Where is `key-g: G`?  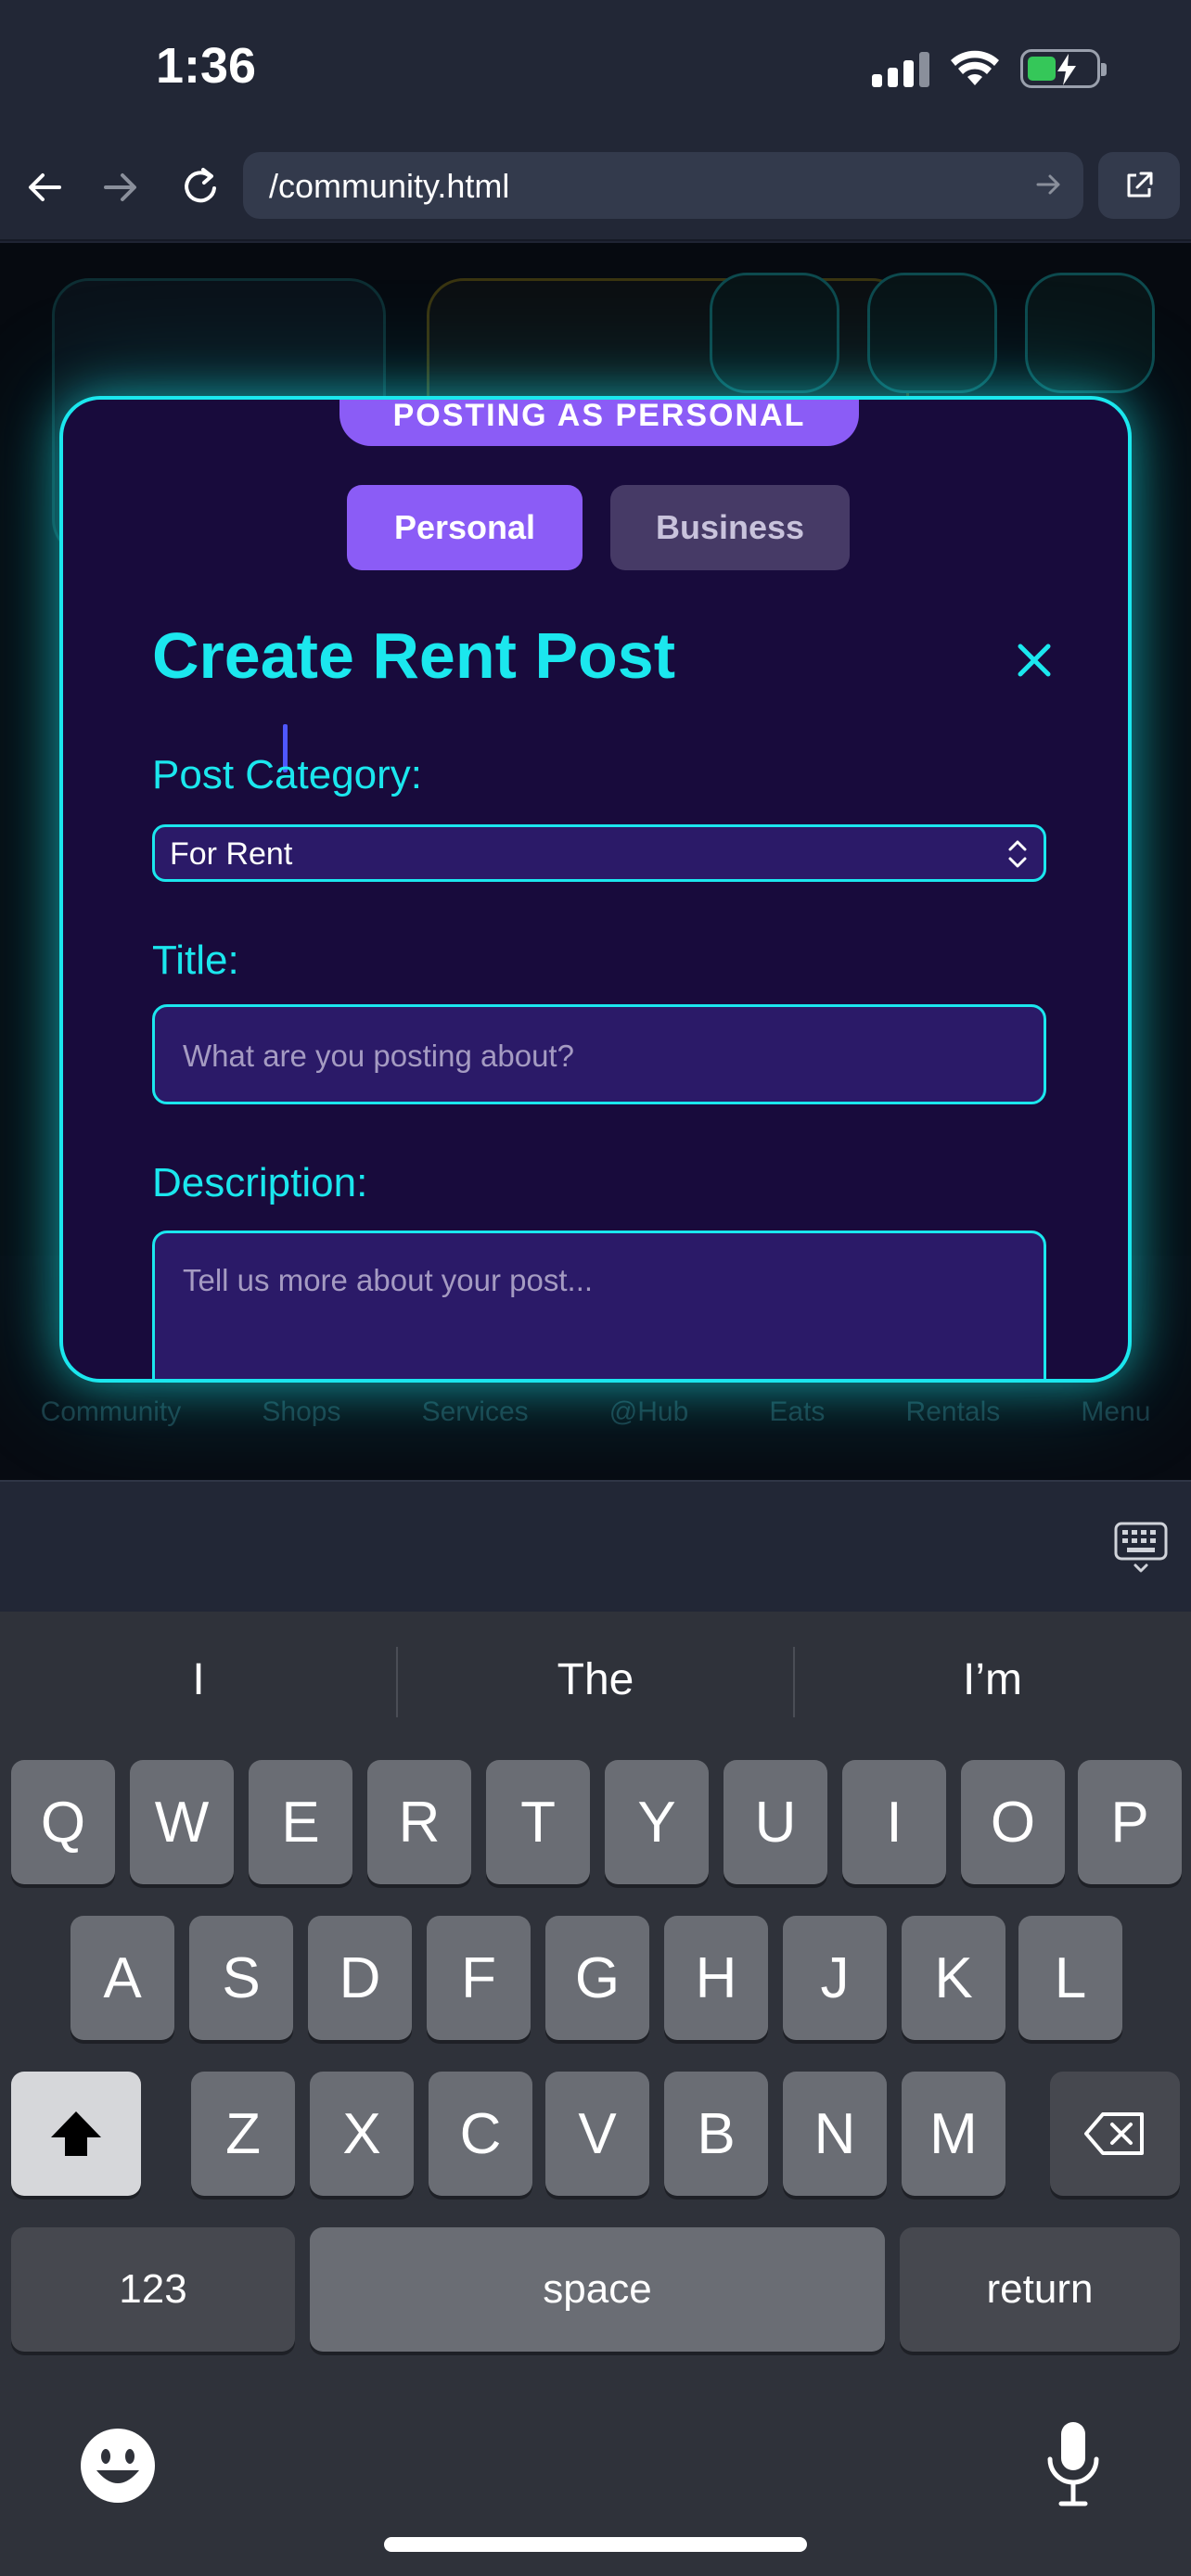 key-g: G is located at coordinates (597, 1978).